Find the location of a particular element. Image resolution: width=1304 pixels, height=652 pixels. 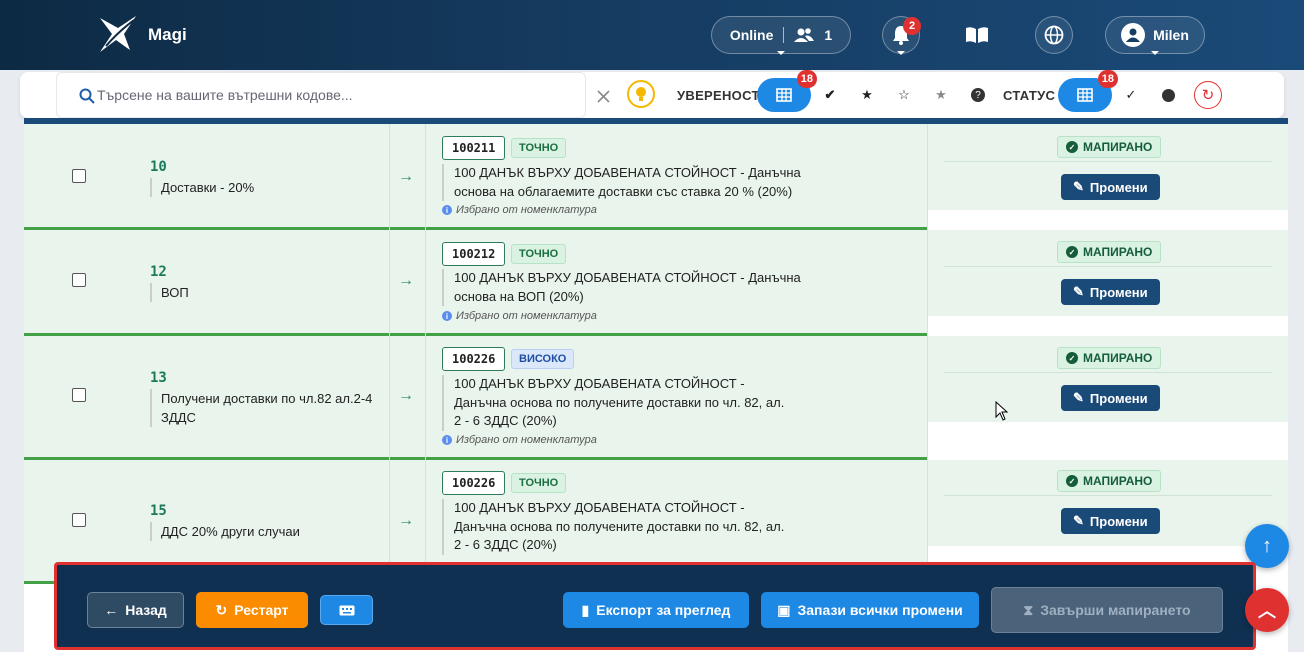

close-icon is located at coordinates (603, 96).